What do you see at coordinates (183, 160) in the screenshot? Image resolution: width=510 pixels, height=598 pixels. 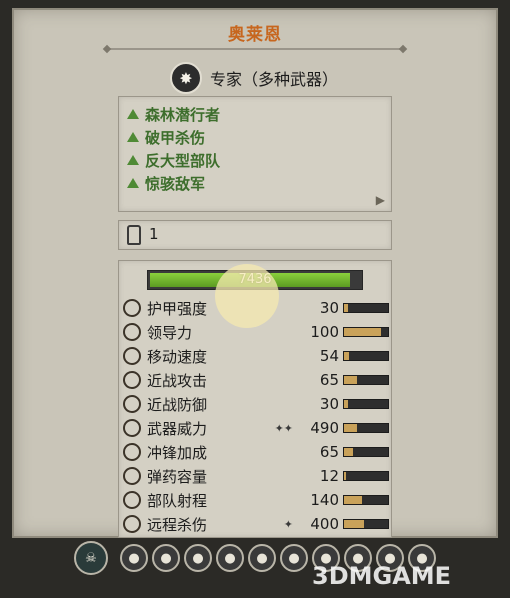 I see `ability-label: 反大型部队` at bounding box center [183, 160].